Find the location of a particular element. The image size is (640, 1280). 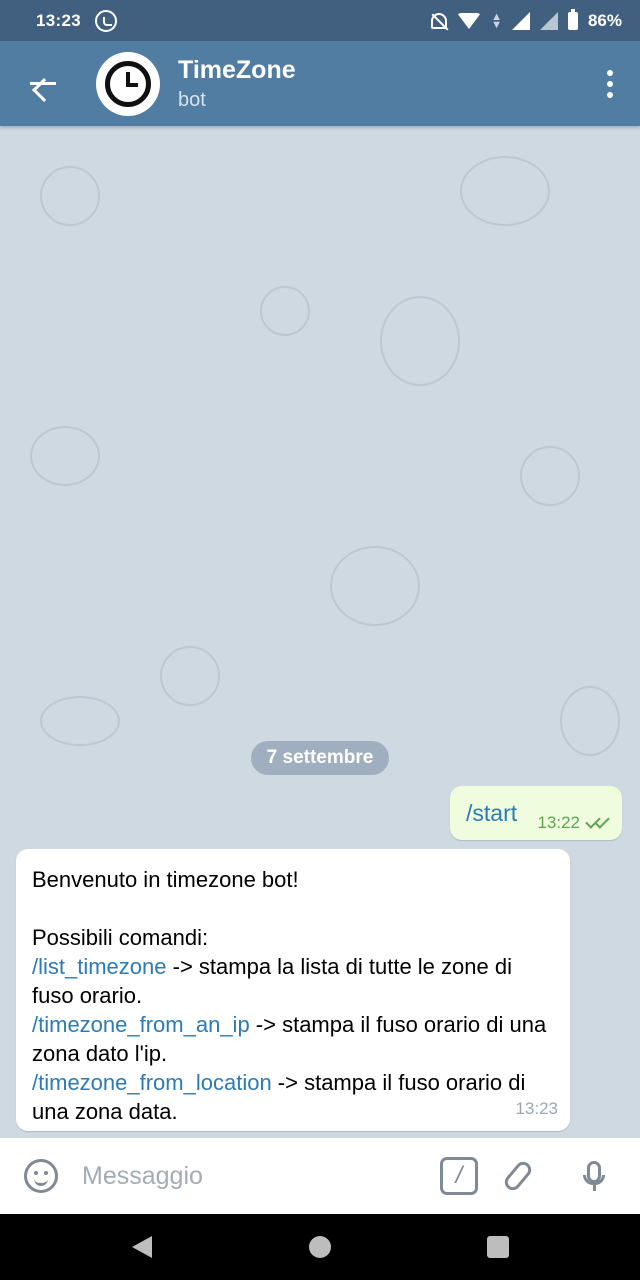

data-arrows-icon: ▲ ▼ is located at coordinates (496, 20).